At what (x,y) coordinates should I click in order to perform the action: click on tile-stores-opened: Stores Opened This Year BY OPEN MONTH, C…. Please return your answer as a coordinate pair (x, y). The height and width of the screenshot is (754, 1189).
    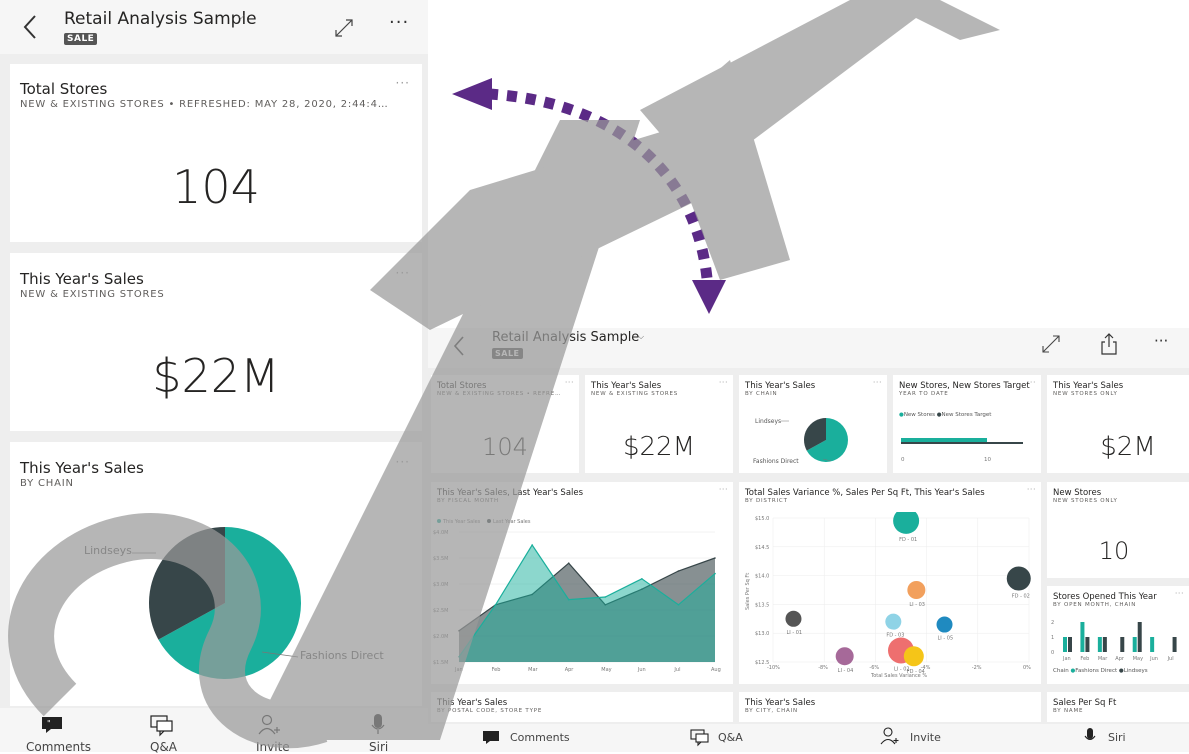
    Looking at the image, I should click on (1118, 635).